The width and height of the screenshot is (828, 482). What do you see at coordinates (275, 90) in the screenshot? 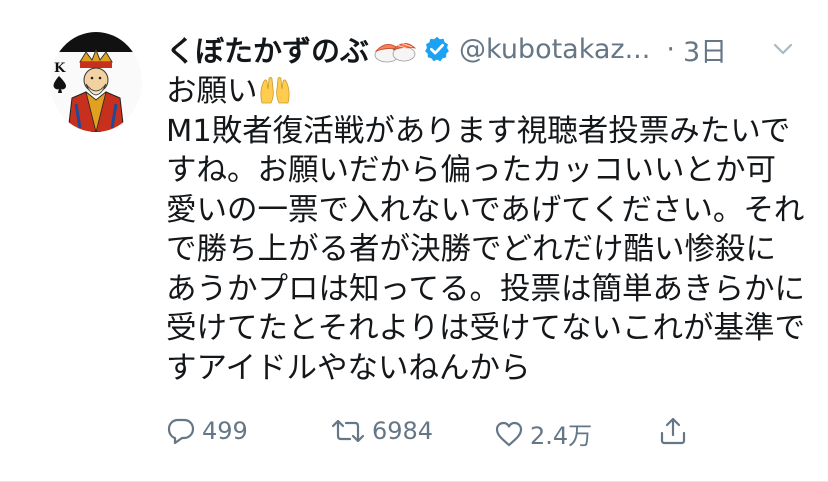
I see `raised-hands-icon` at bounding box center [275, 90].